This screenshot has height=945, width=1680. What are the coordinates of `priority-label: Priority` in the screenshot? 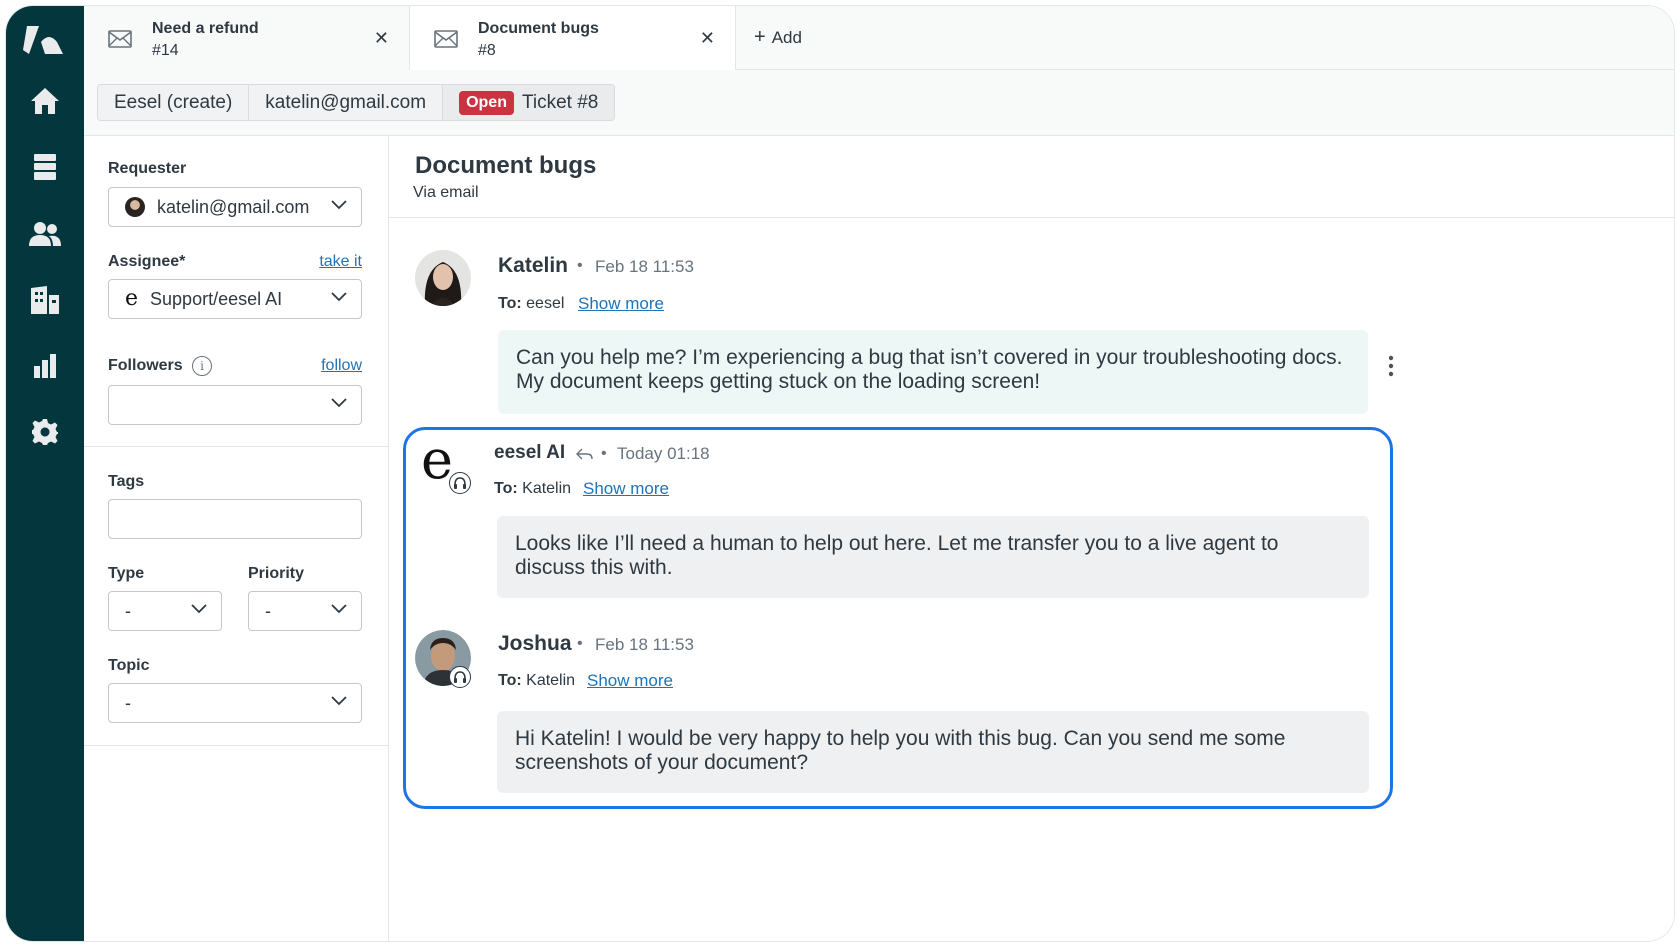 It's located at (276, 573).